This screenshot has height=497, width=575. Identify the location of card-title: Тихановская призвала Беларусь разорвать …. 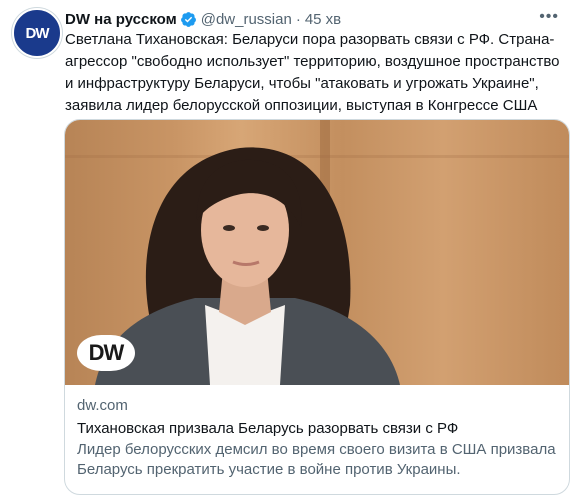
(318, 429).